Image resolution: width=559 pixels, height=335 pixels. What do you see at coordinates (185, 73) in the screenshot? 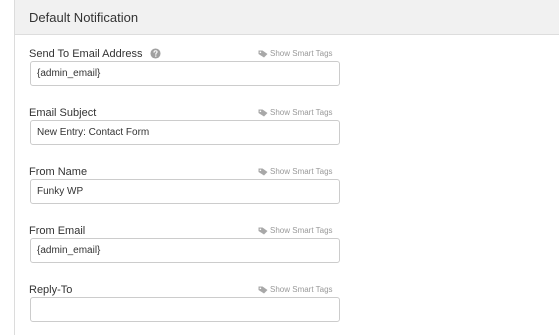
I see `send-to-email-input` at bounding box center [185, 73].